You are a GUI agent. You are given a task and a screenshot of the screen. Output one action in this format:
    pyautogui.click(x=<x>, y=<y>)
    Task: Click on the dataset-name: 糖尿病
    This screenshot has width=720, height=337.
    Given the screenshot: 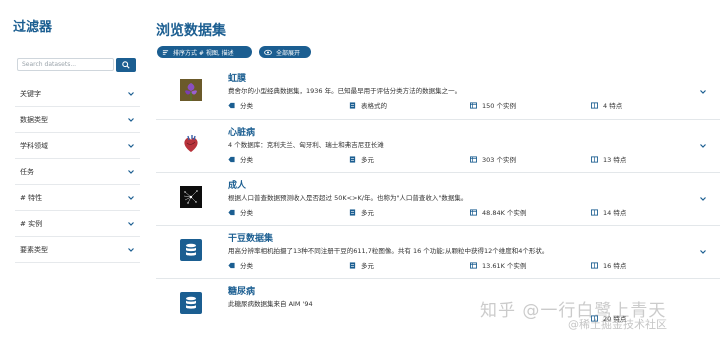 What is the action you would take?
    pyautogui.click(x=241, y=290)
    